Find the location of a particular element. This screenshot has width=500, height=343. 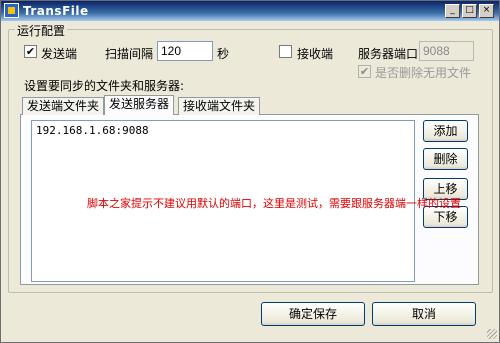

tab-send-server: 发送服务器 is located at coordinates (139, 105).